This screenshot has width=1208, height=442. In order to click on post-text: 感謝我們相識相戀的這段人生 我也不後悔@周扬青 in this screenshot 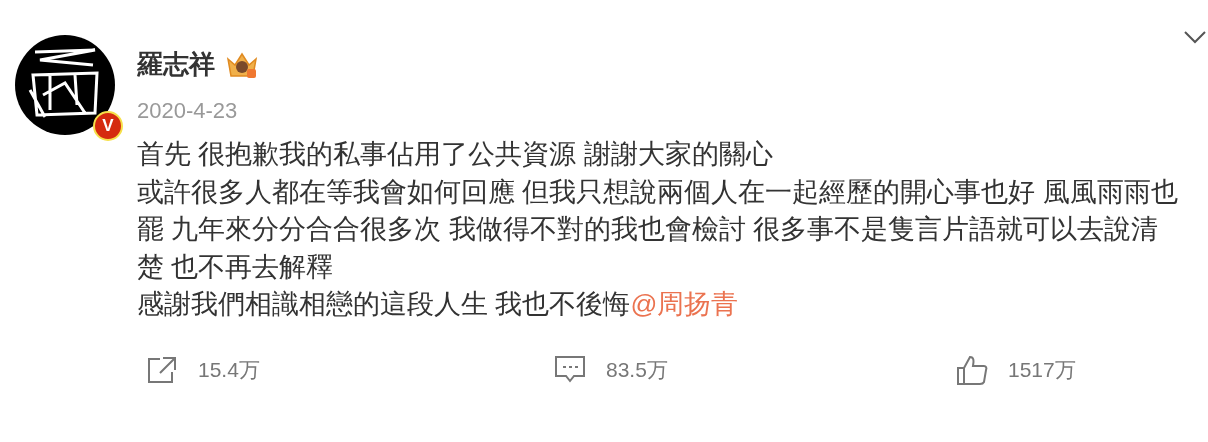, I will do `click(438, 304)`.